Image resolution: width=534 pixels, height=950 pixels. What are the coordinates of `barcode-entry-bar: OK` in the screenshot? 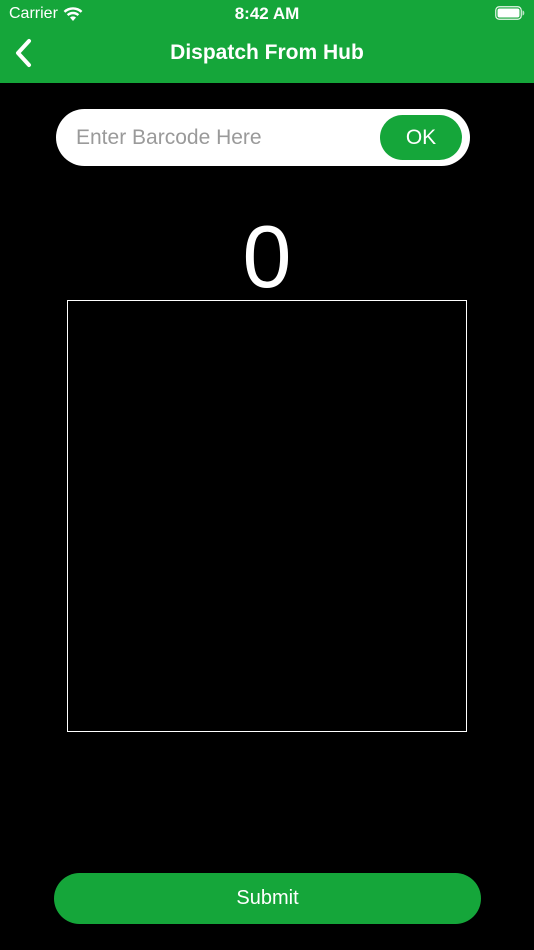 It's located at (263, 137).